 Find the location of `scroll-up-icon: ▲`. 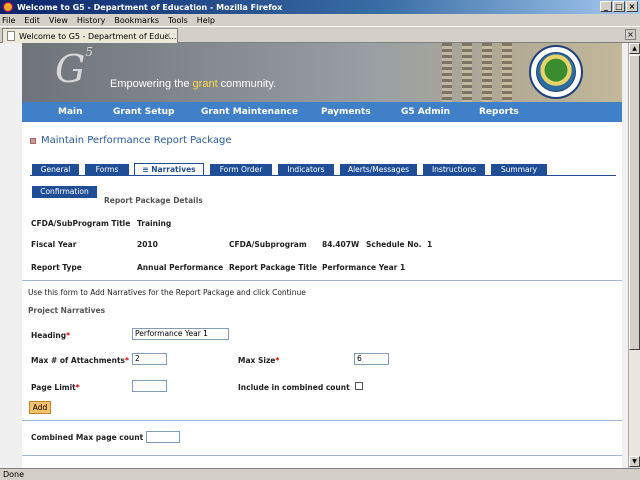

scroll-up-icon: ▲ is located at coordinates (634, 48).